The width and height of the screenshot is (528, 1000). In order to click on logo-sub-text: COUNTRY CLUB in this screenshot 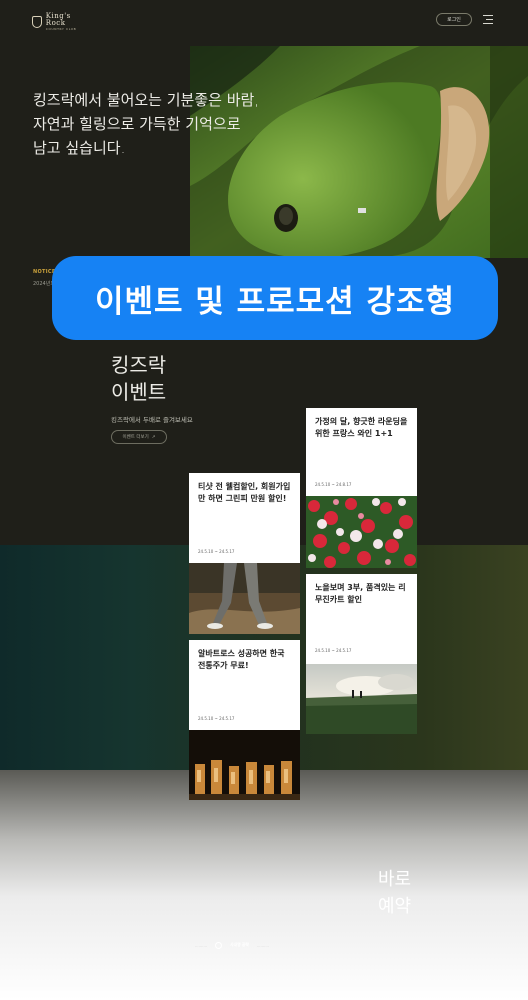, I will do `click(61, 29)`.